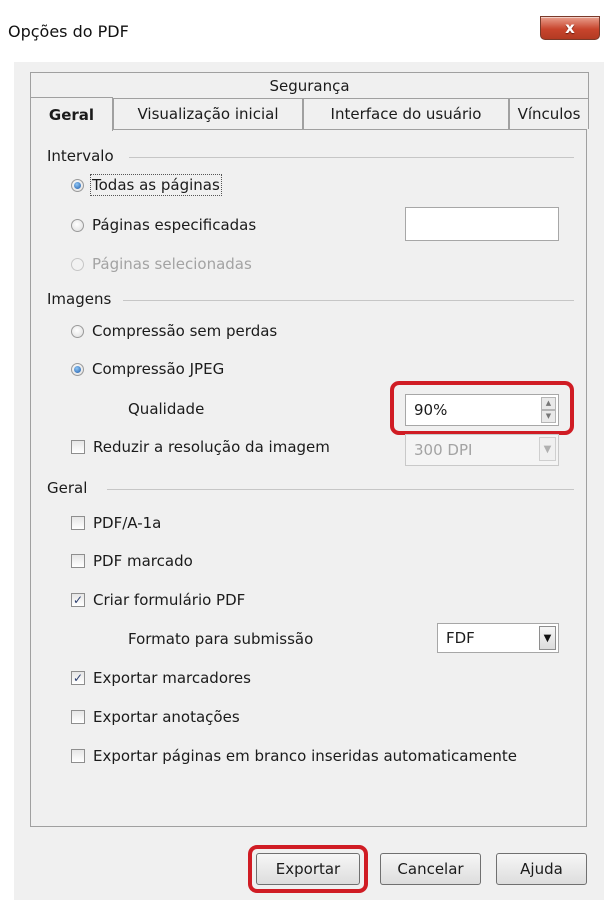  Describe the element at coordinates (460, 638) in the screenshot. I see `formato-submissao-value: FDF` at that location.